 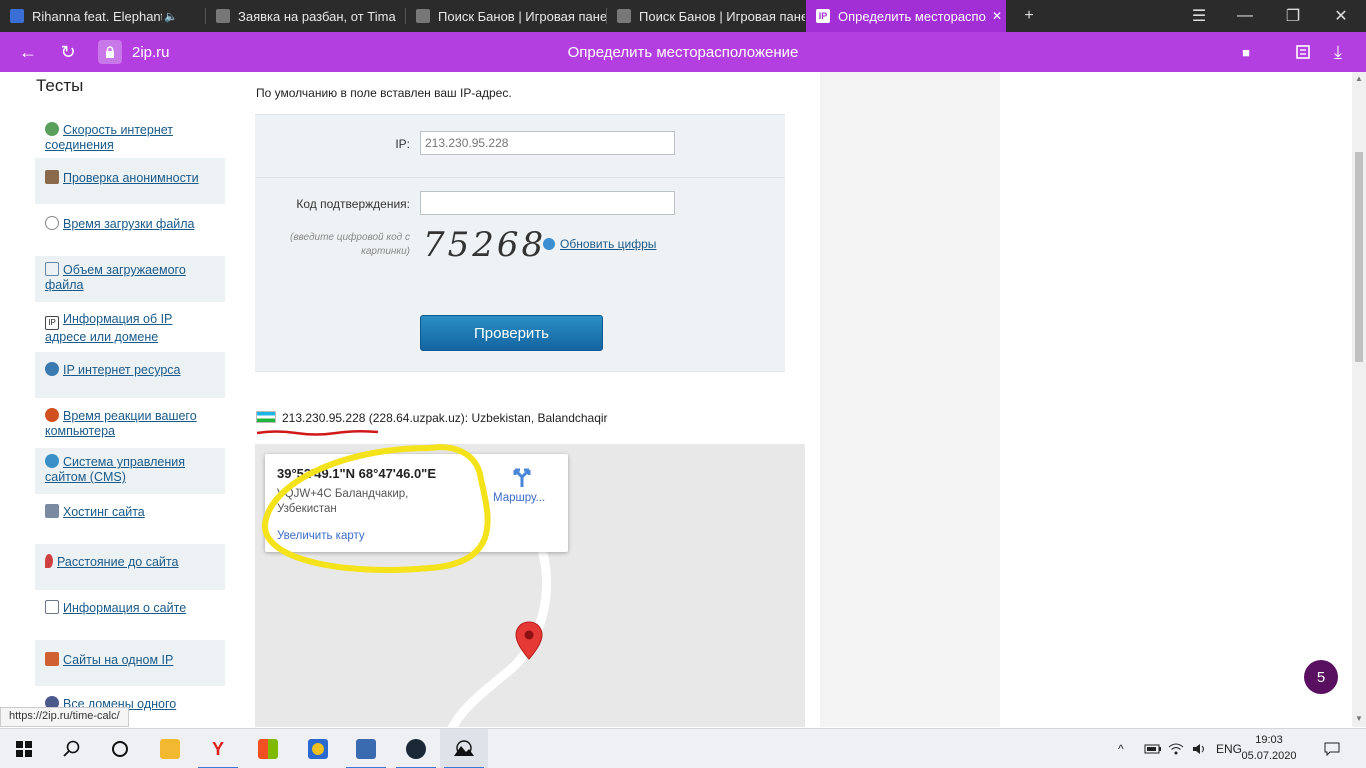 What do you see at coordinates (52, 659) in the screenshot?
I see `sites-one-ip-icon` at bounding box center [52, 659].